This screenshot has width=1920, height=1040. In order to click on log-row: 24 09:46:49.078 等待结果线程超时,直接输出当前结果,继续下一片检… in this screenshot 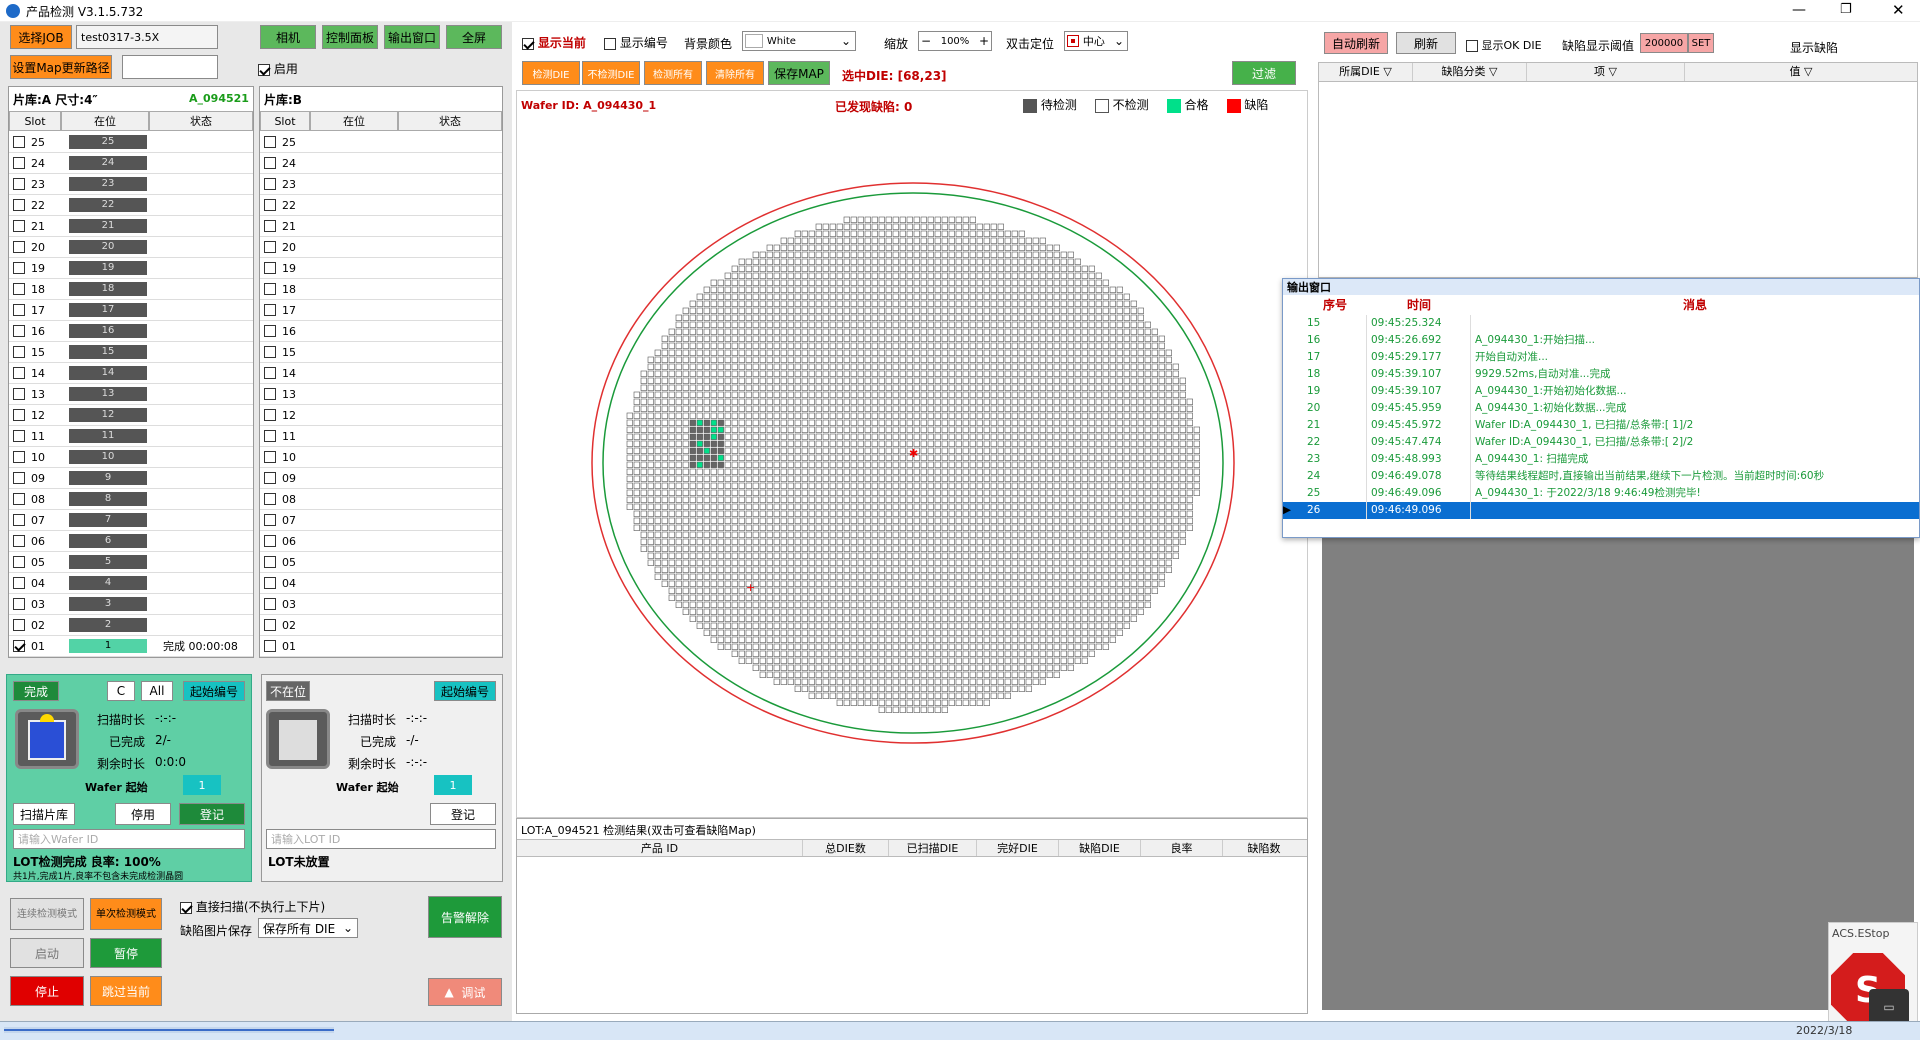, I will do `click(1601, 476)`.